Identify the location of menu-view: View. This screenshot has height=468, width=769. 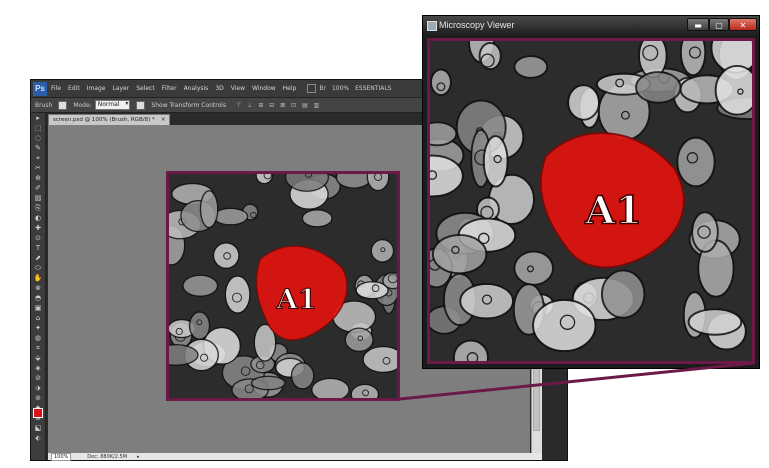
(238, 88).